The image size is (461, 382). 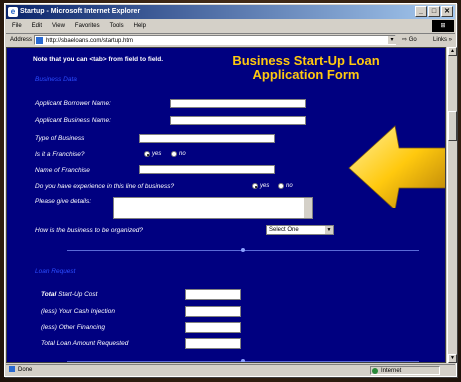 I want to click on menu-tools: Tools, so click(x=117, y=26).